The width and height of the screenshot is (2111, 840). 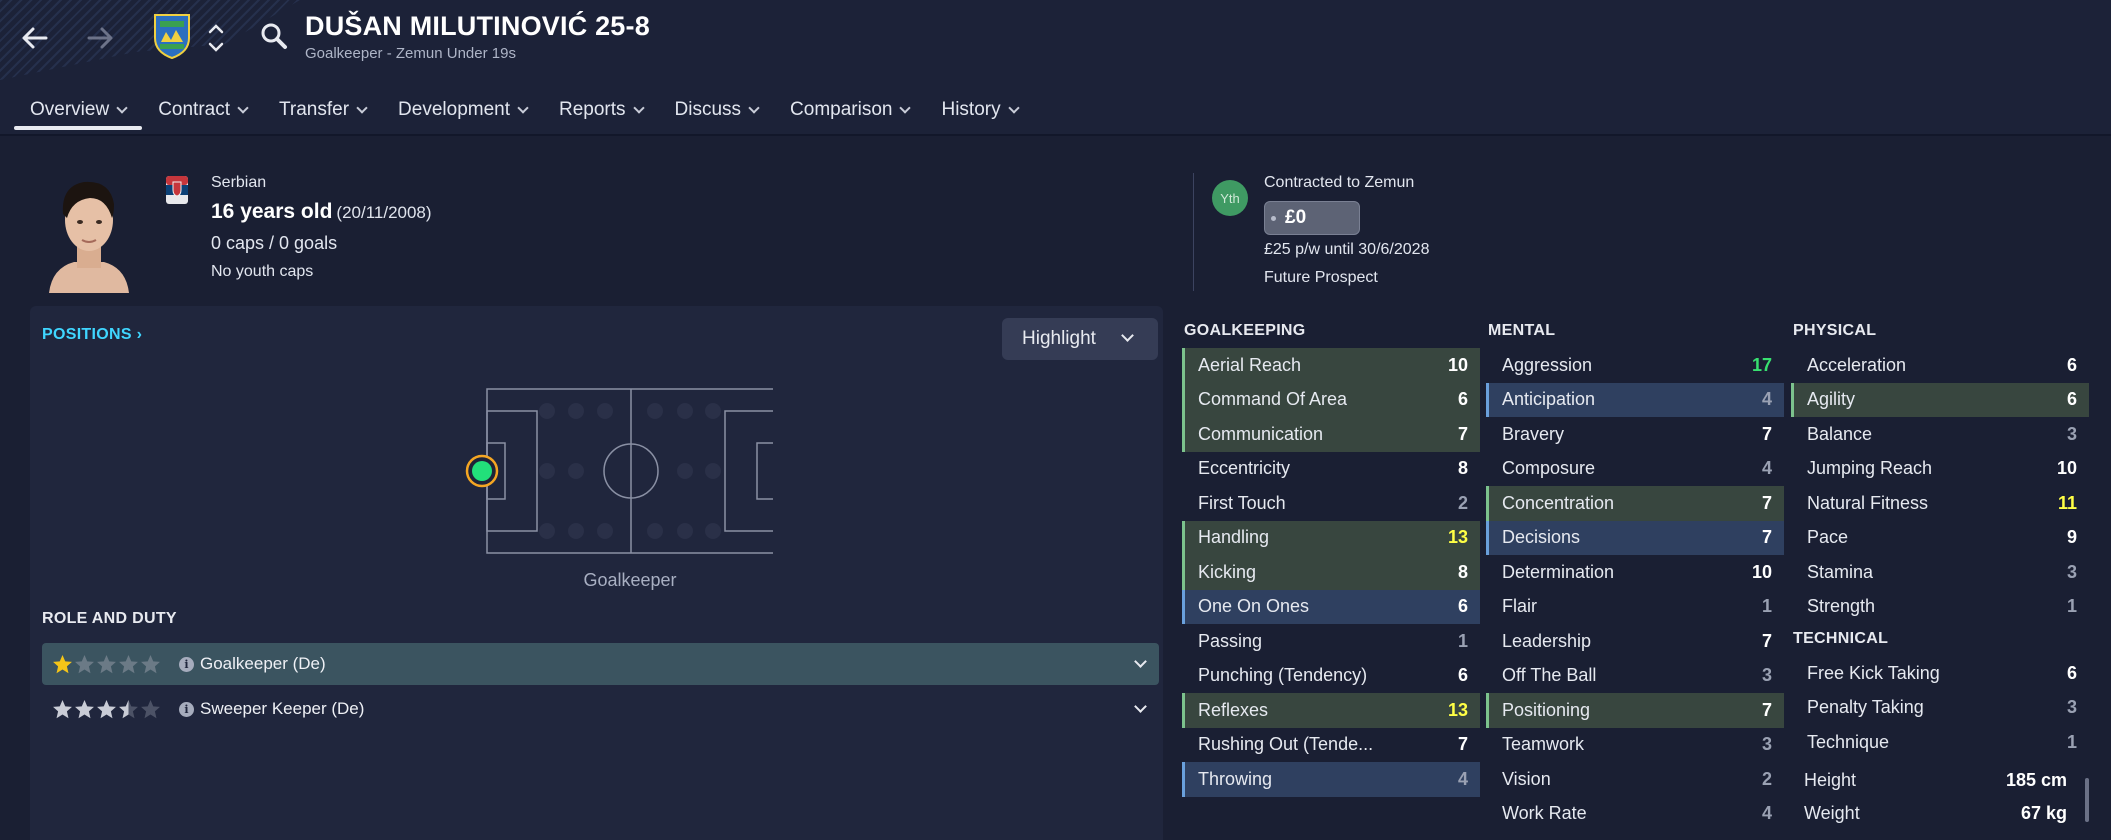 I want to click on tab-discuss: Discuss, so click(x=717, y=110).